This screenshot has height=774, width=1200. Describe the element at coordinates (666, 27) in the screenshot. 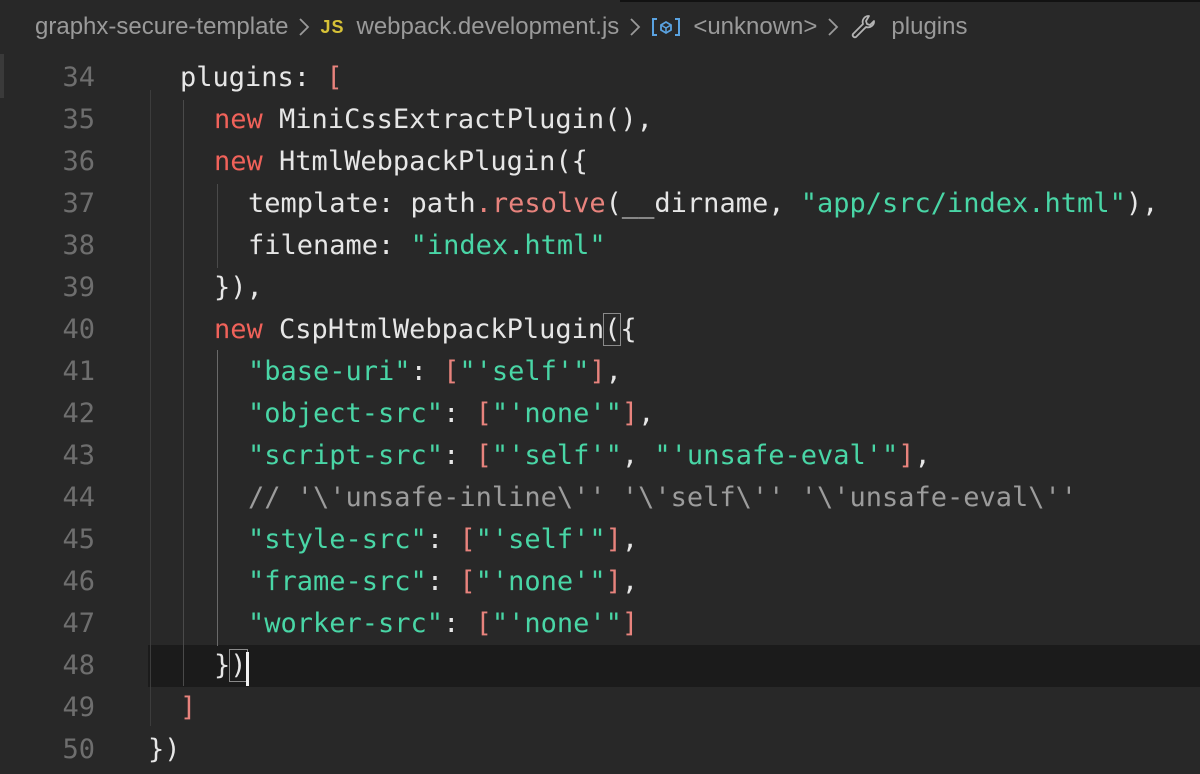

I see `symbol-variable-icon` at that location.